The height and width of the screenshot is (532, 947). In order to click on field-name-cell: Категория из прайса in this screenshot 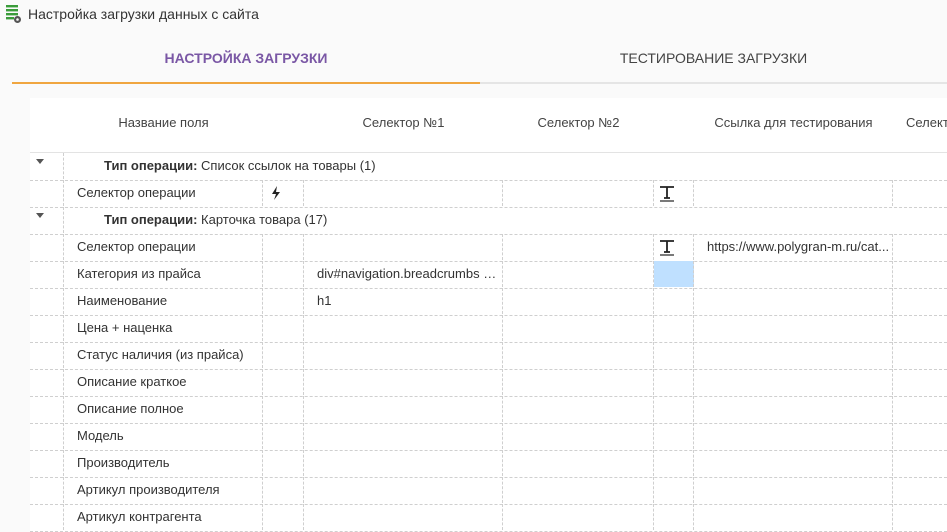, I will do `click(163, 274)`.